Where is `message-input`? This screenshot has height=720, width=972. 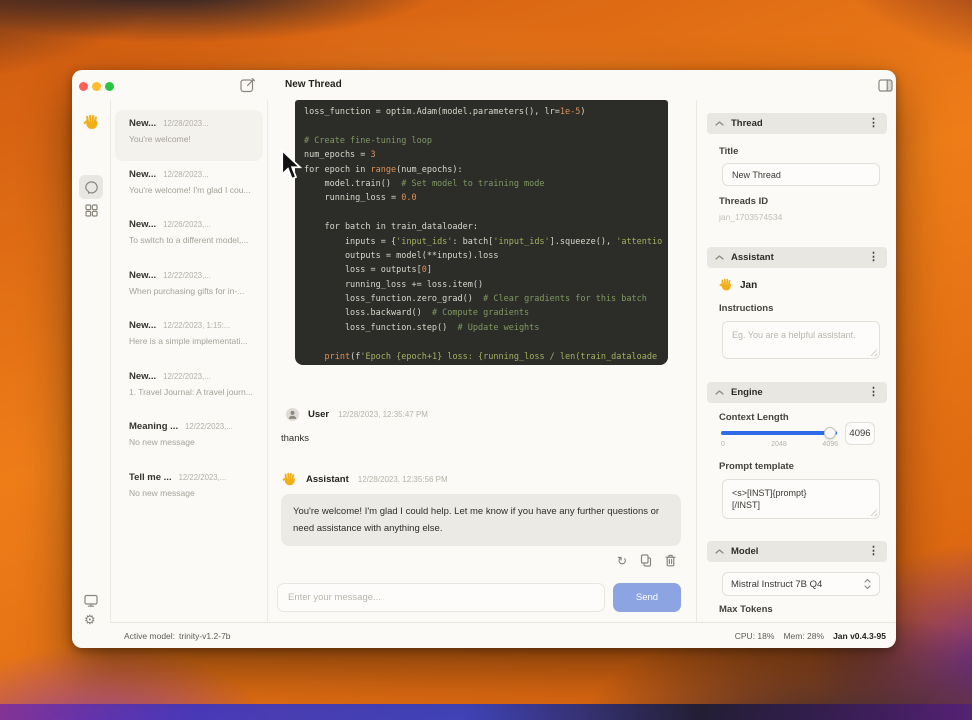 message-input is located at coordinates (441, 597).